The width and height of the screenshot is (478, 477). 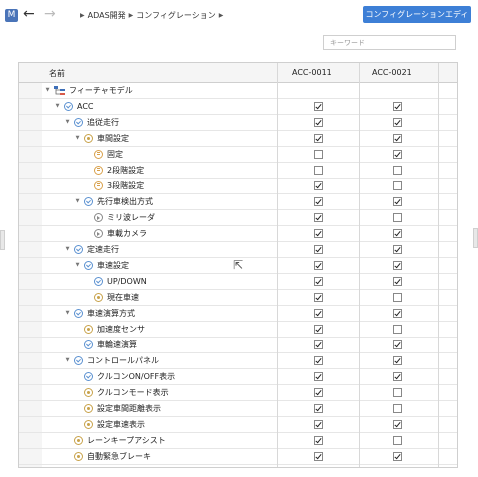 I want to click on column-header-acc-0021: ACC-0021, so click(x=392, y=72).